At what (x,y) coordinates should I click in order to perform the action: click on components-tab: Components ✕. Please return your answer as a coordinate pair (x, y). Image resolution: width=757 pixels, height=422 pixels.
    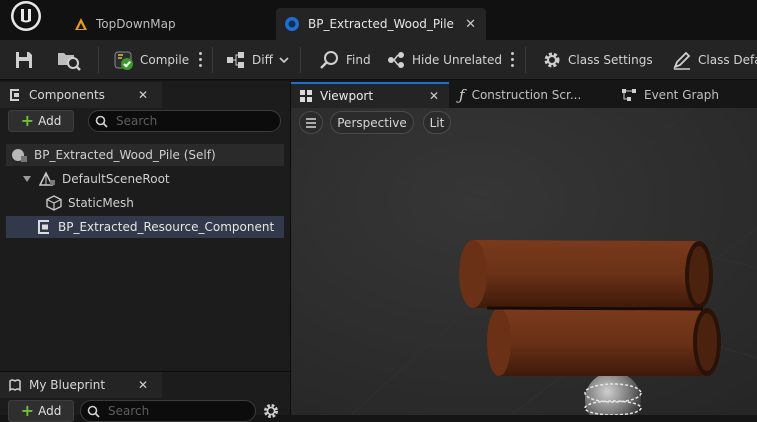
    Looking at the image, I should click on (81, 95).